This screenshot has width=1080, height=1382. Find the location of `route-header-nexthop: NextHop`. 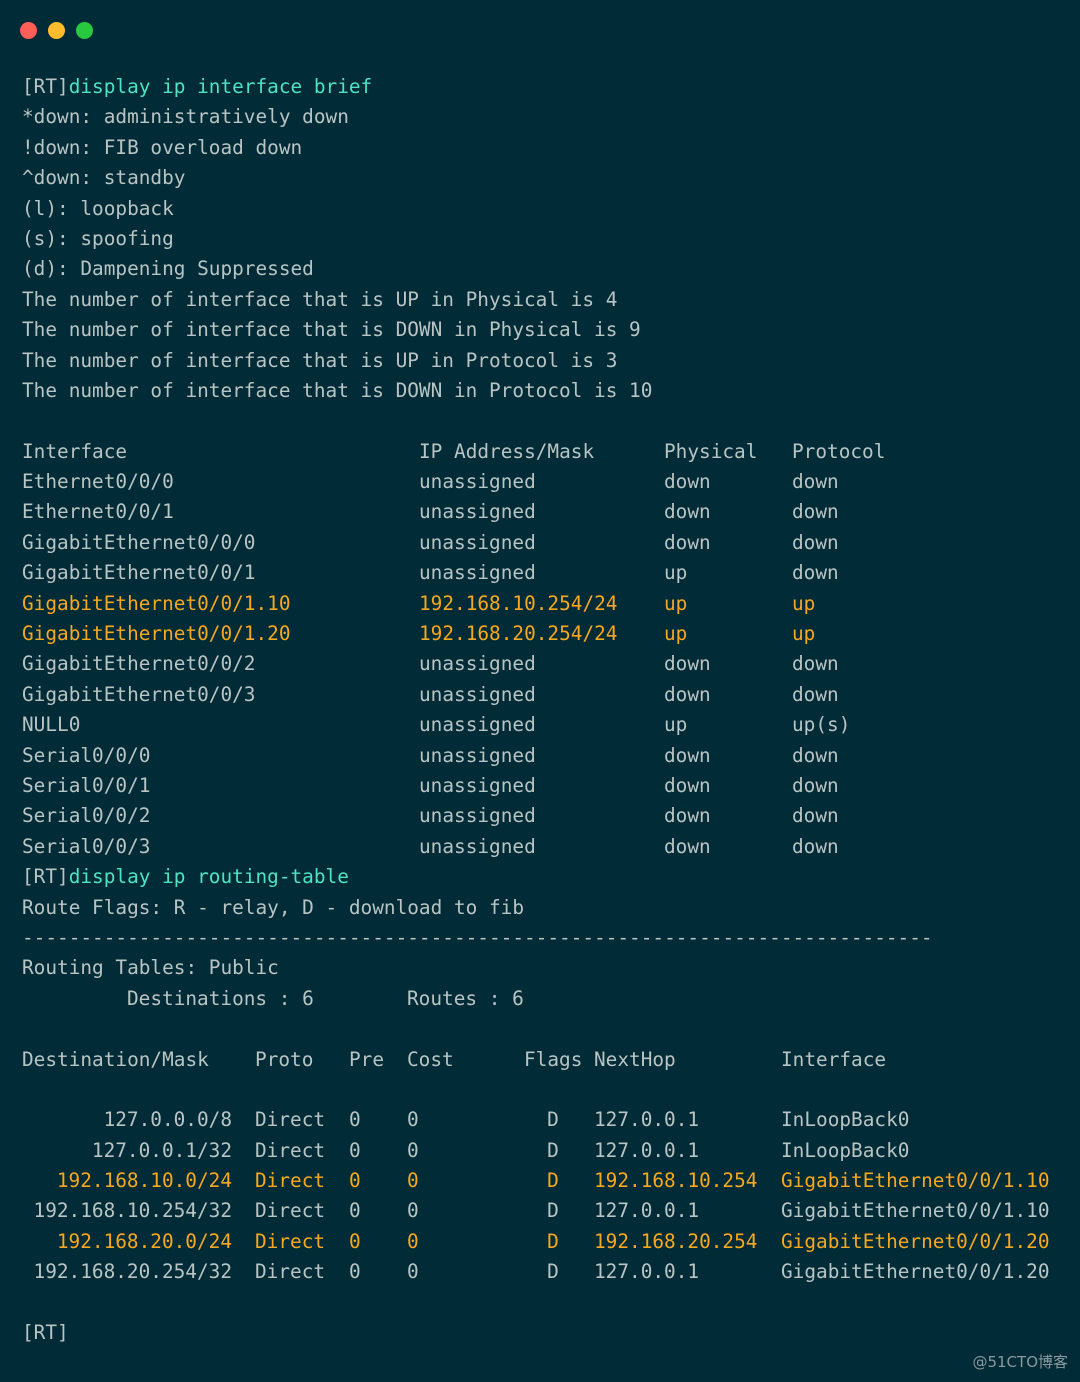

route-header-nexthop: NextHop is located at coordinates (635, 1059).